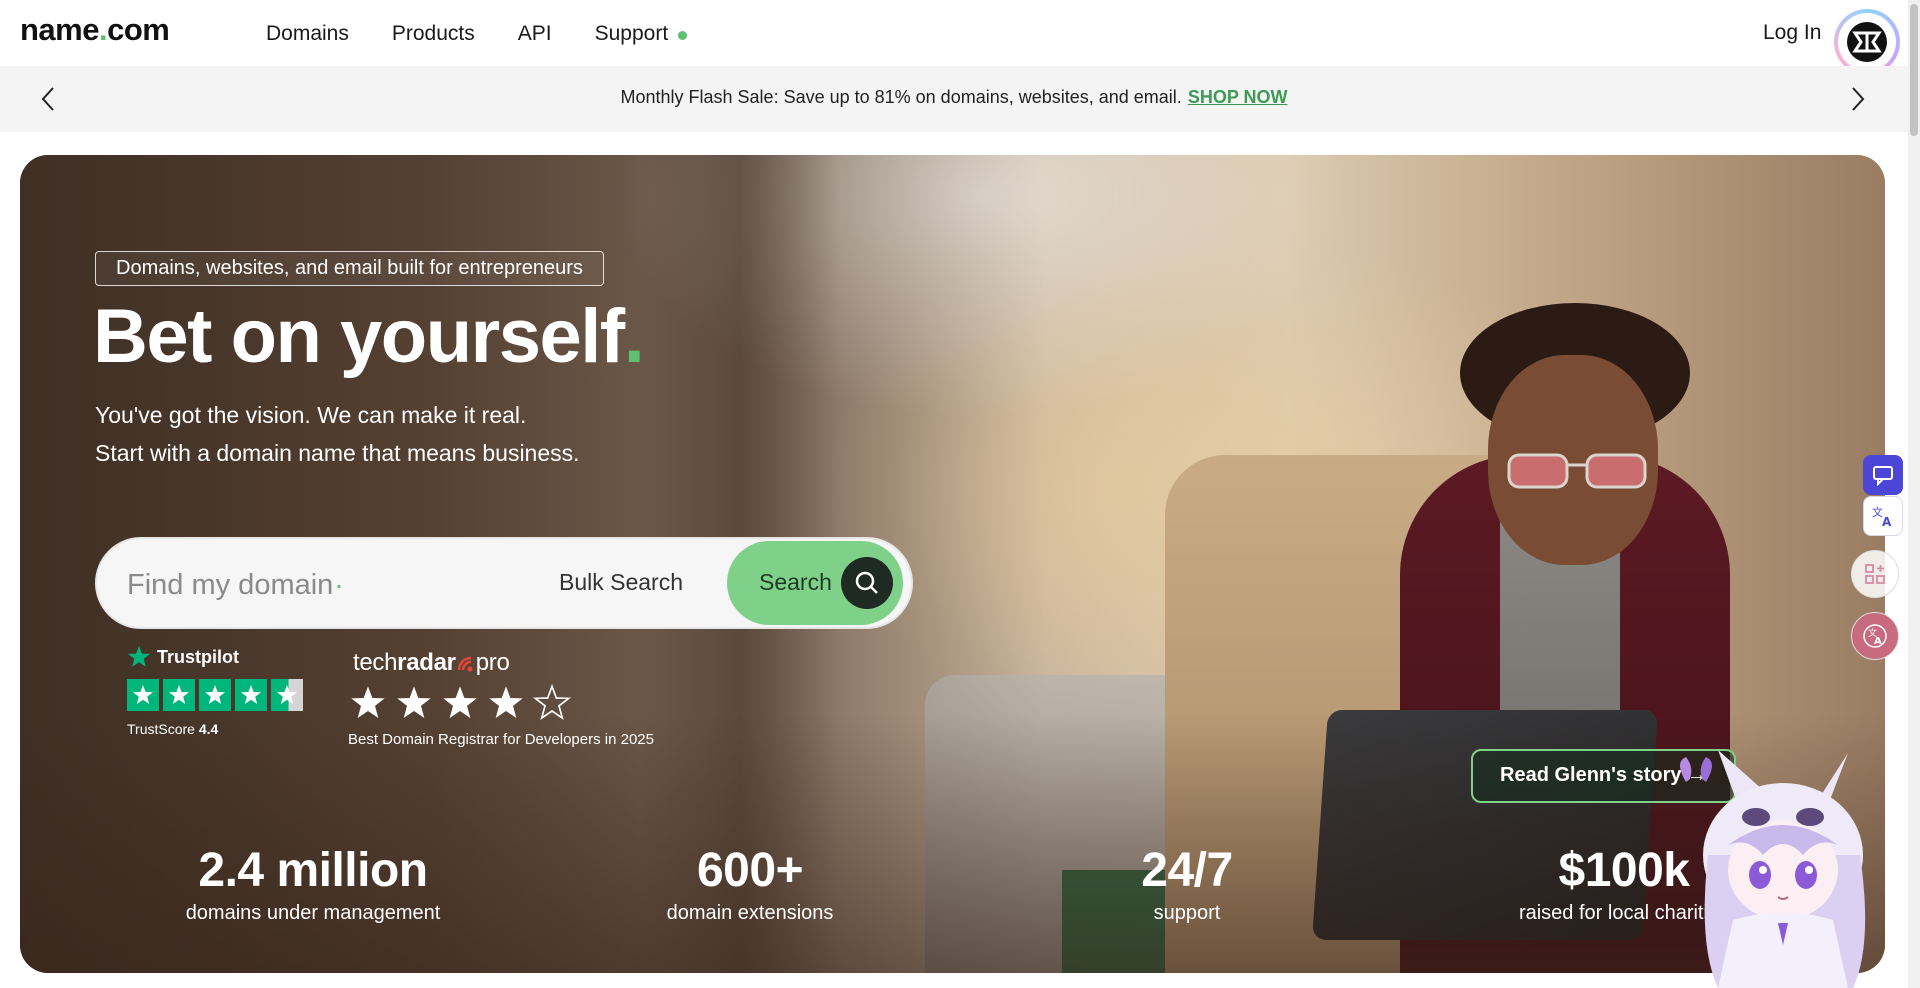 The height and width of the screenshot is (988, 1920). I want to click on search-button-label: Search, so click(795, 582).